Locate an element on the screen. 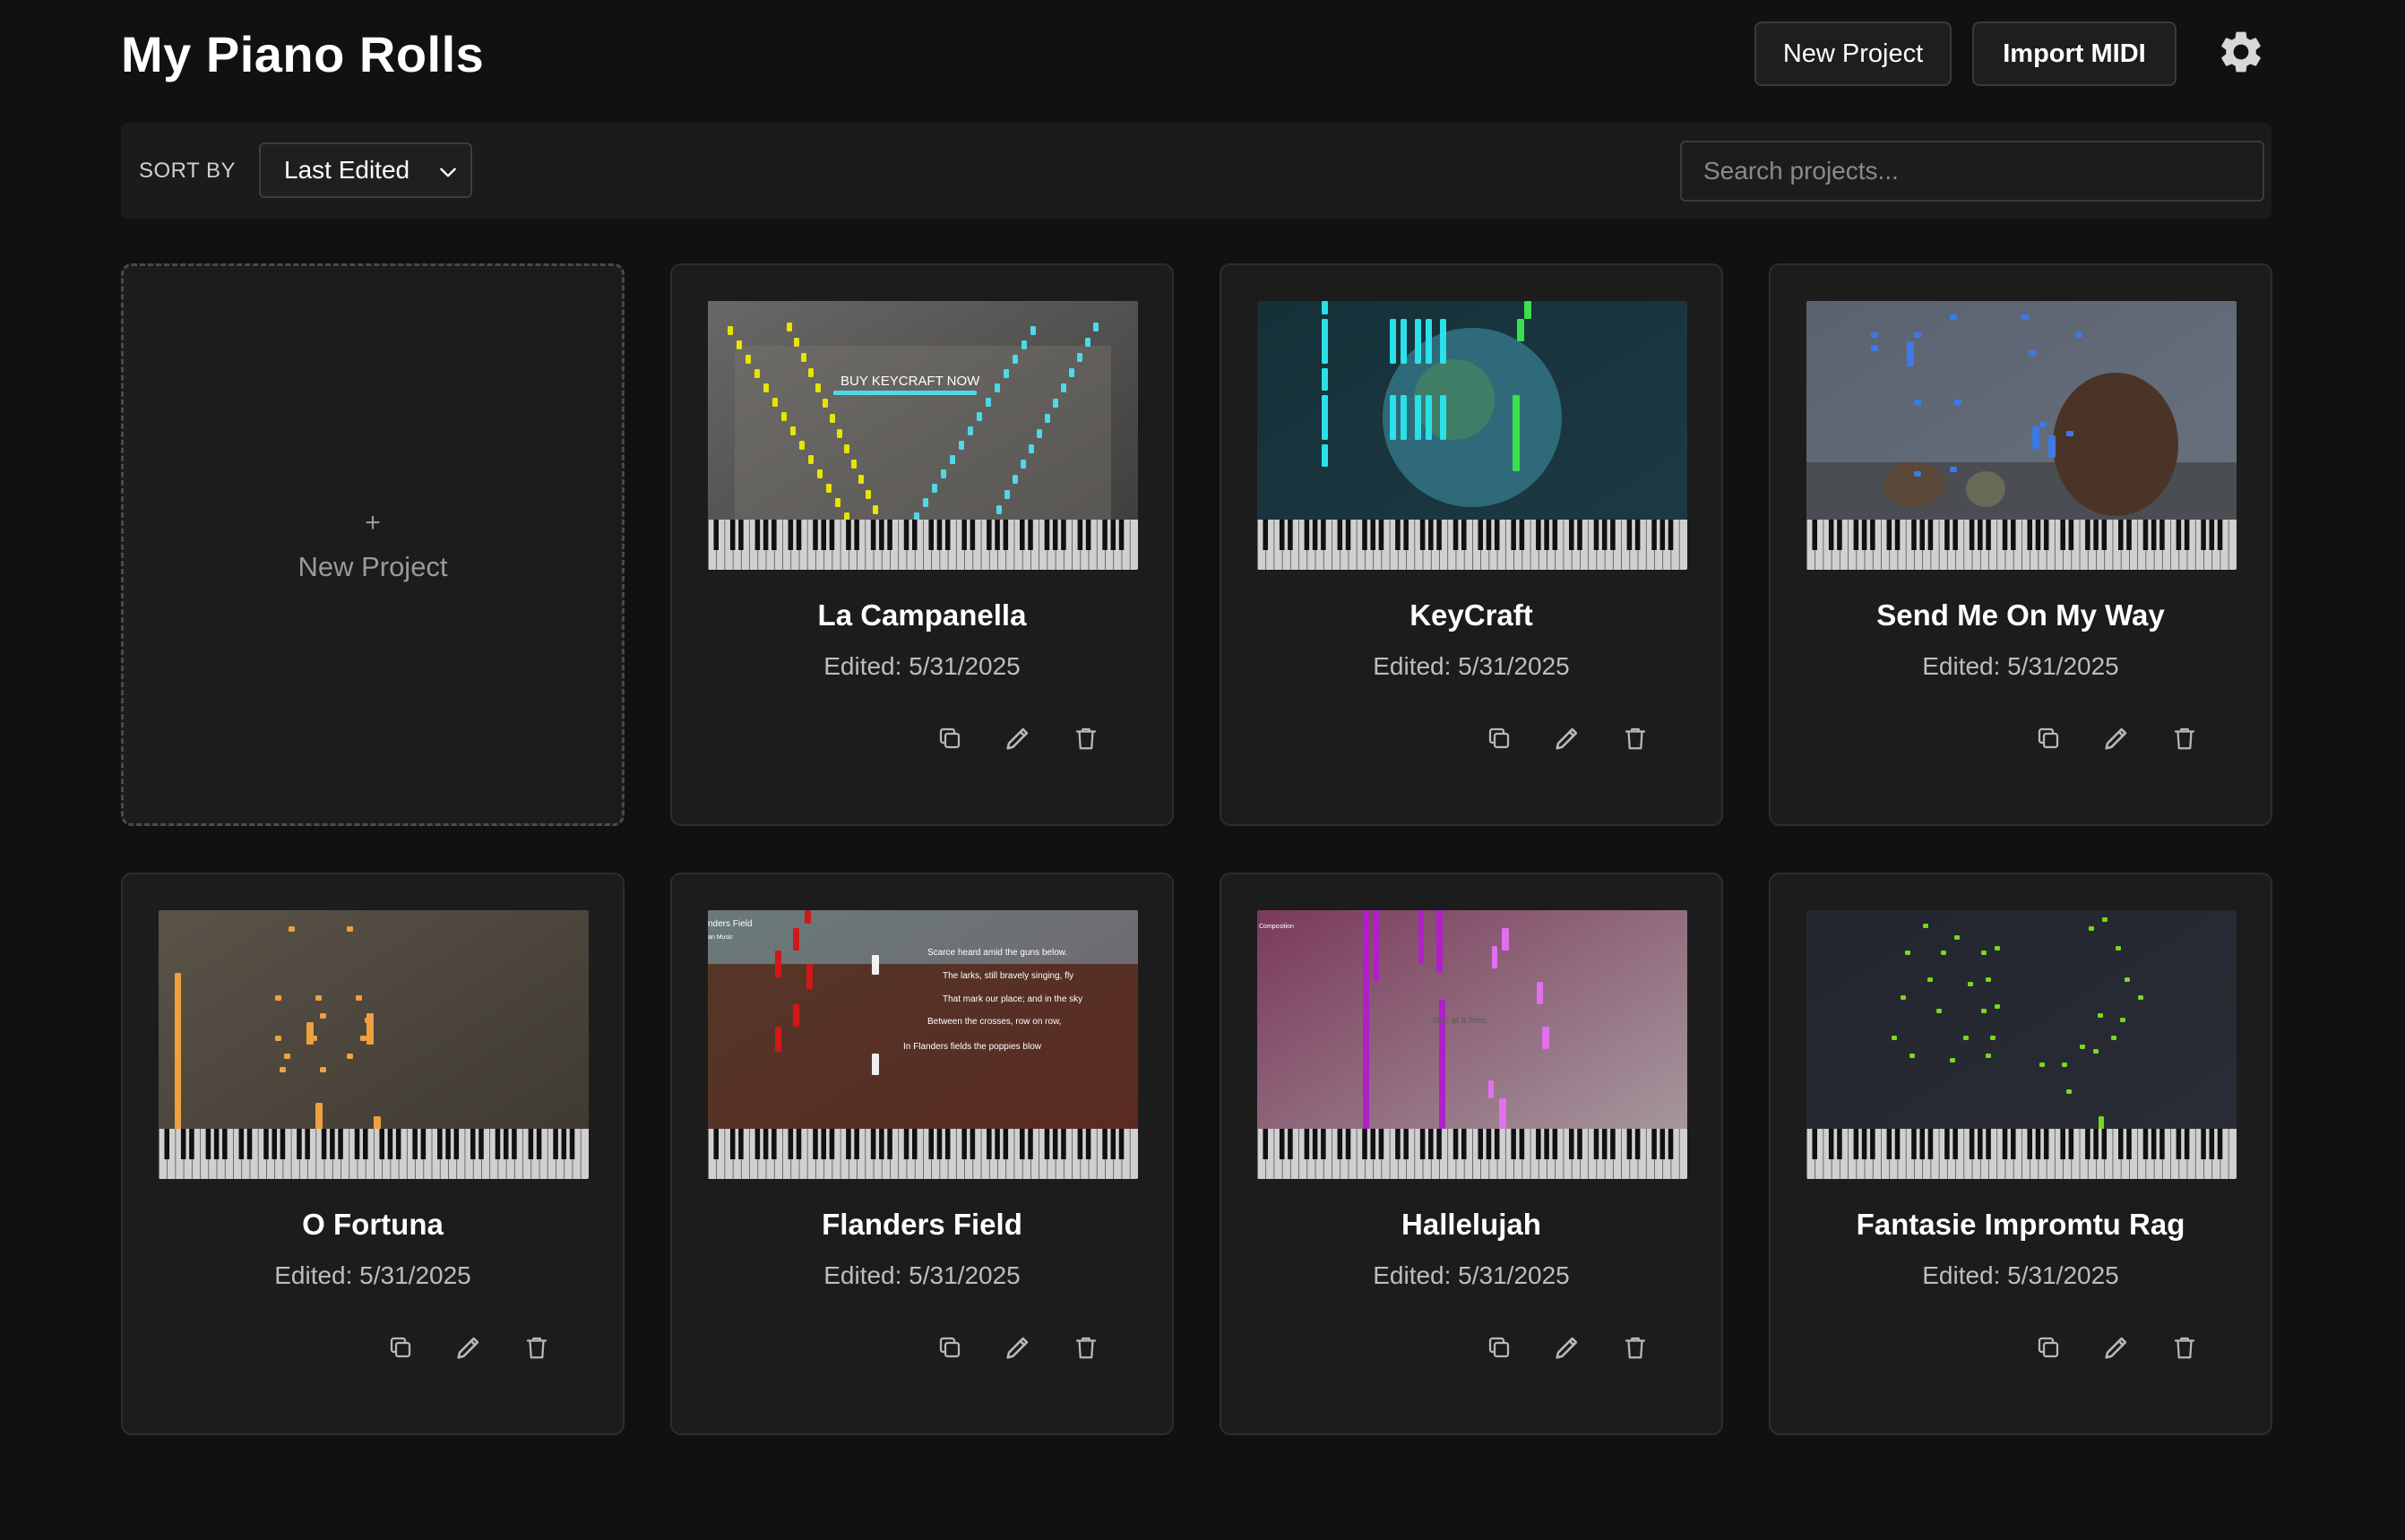  project-thumbnail: step at a time. Composition is located at coordinates (1472, 1044).